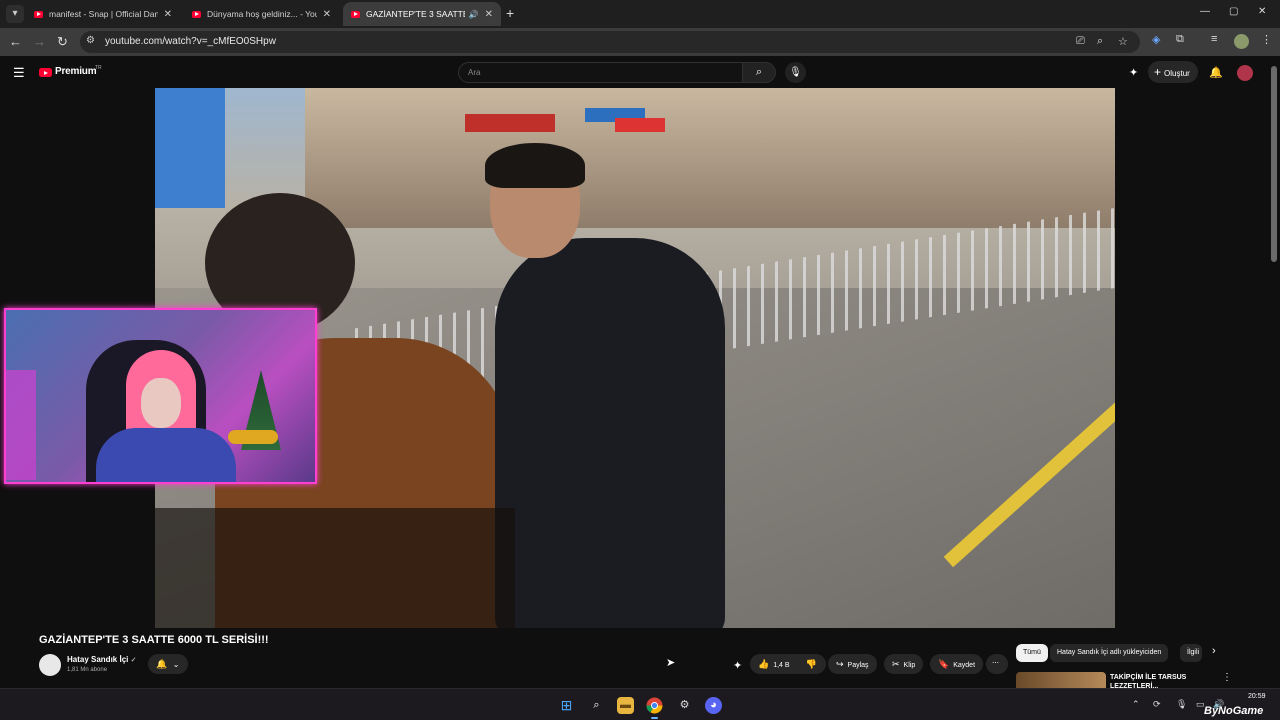 The width and height of the screenshot is (1280, 720). What do you see at coordinates (76, 71) in the screenshot?
I see `youtube-premium-logo: Premium` at bounding box center [76, 71].